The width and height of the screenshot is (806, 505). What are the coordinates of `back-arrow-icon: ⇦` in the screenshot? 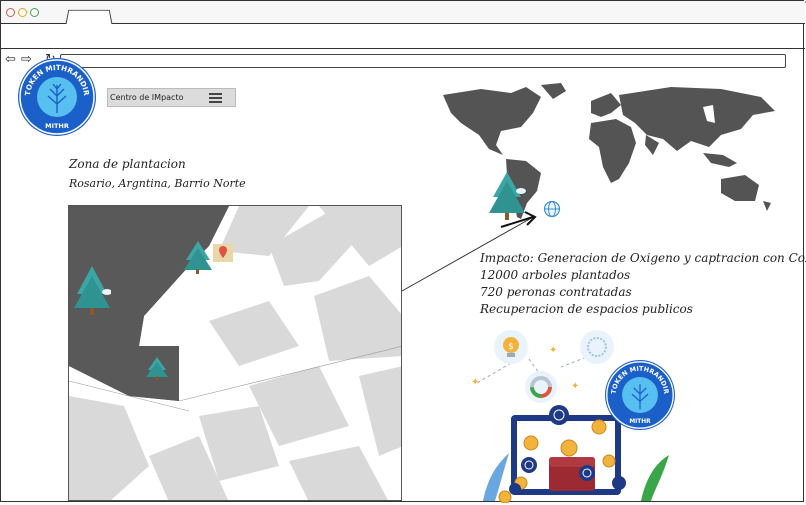 It's located at (10, 59).